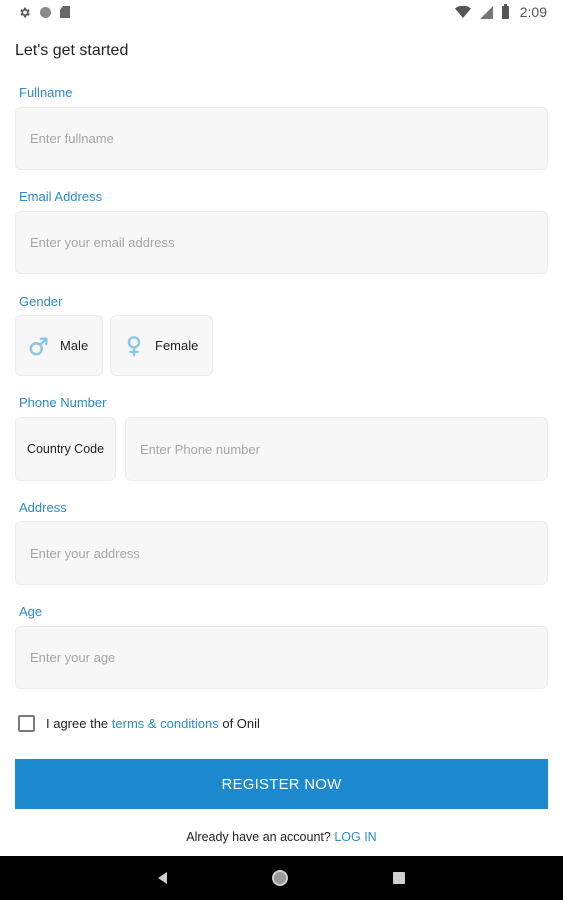  Describe the element at coordinates (343, 449) in the screenshot. I see `phone-input` at that location.